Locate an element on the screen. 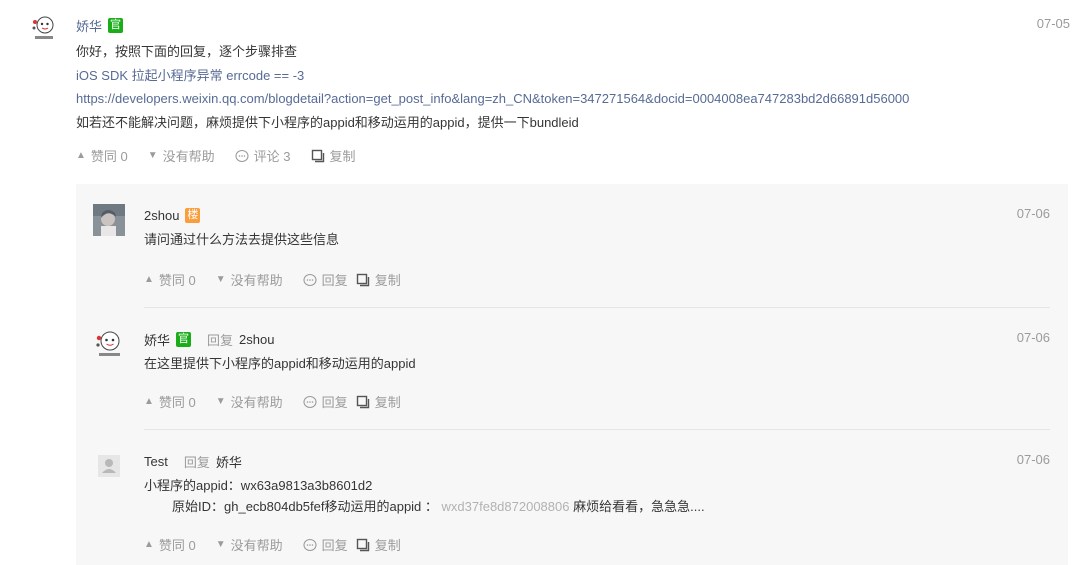 This screenshot has width=1080, height=565. reply-text-segment: 原始ID：gh_ecb804db5fef移动运用的appid ： is located at coordinates (305, 506).